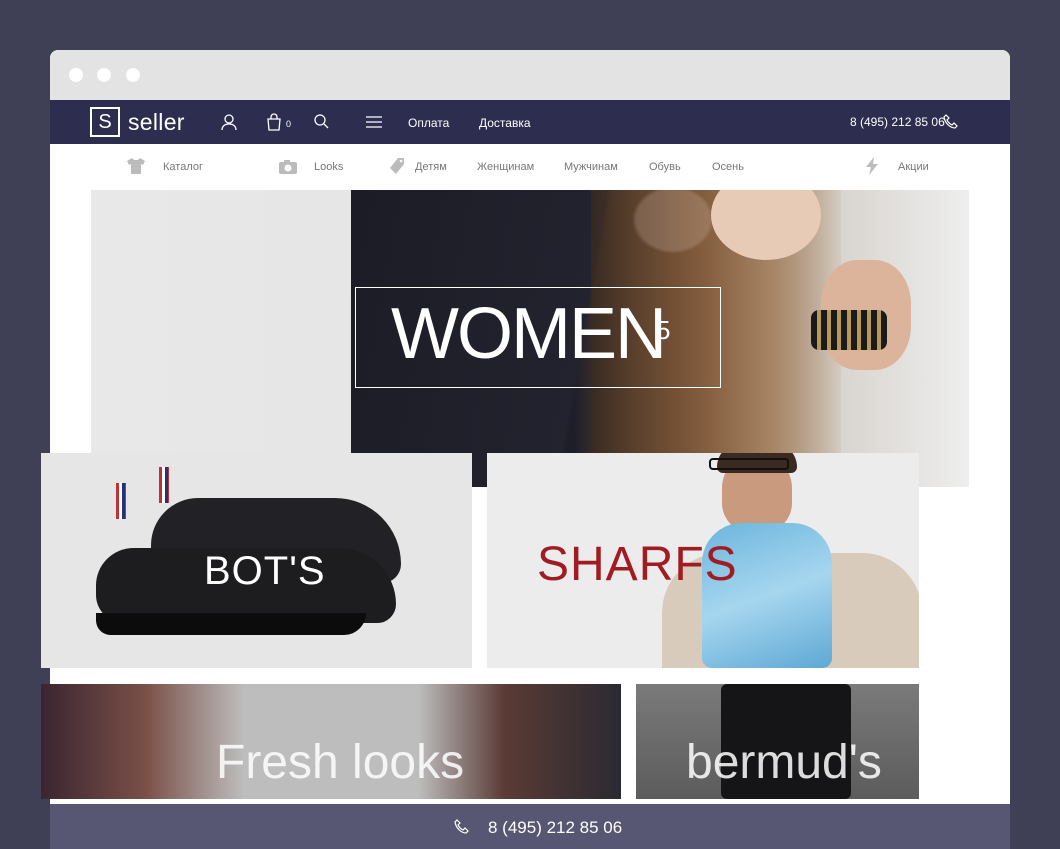 This screenshot has width=1060, height=849. Describe the element at coordinates (265, 571) in the screenshot. I see `tile-bots-label: BOT'S` at that location.